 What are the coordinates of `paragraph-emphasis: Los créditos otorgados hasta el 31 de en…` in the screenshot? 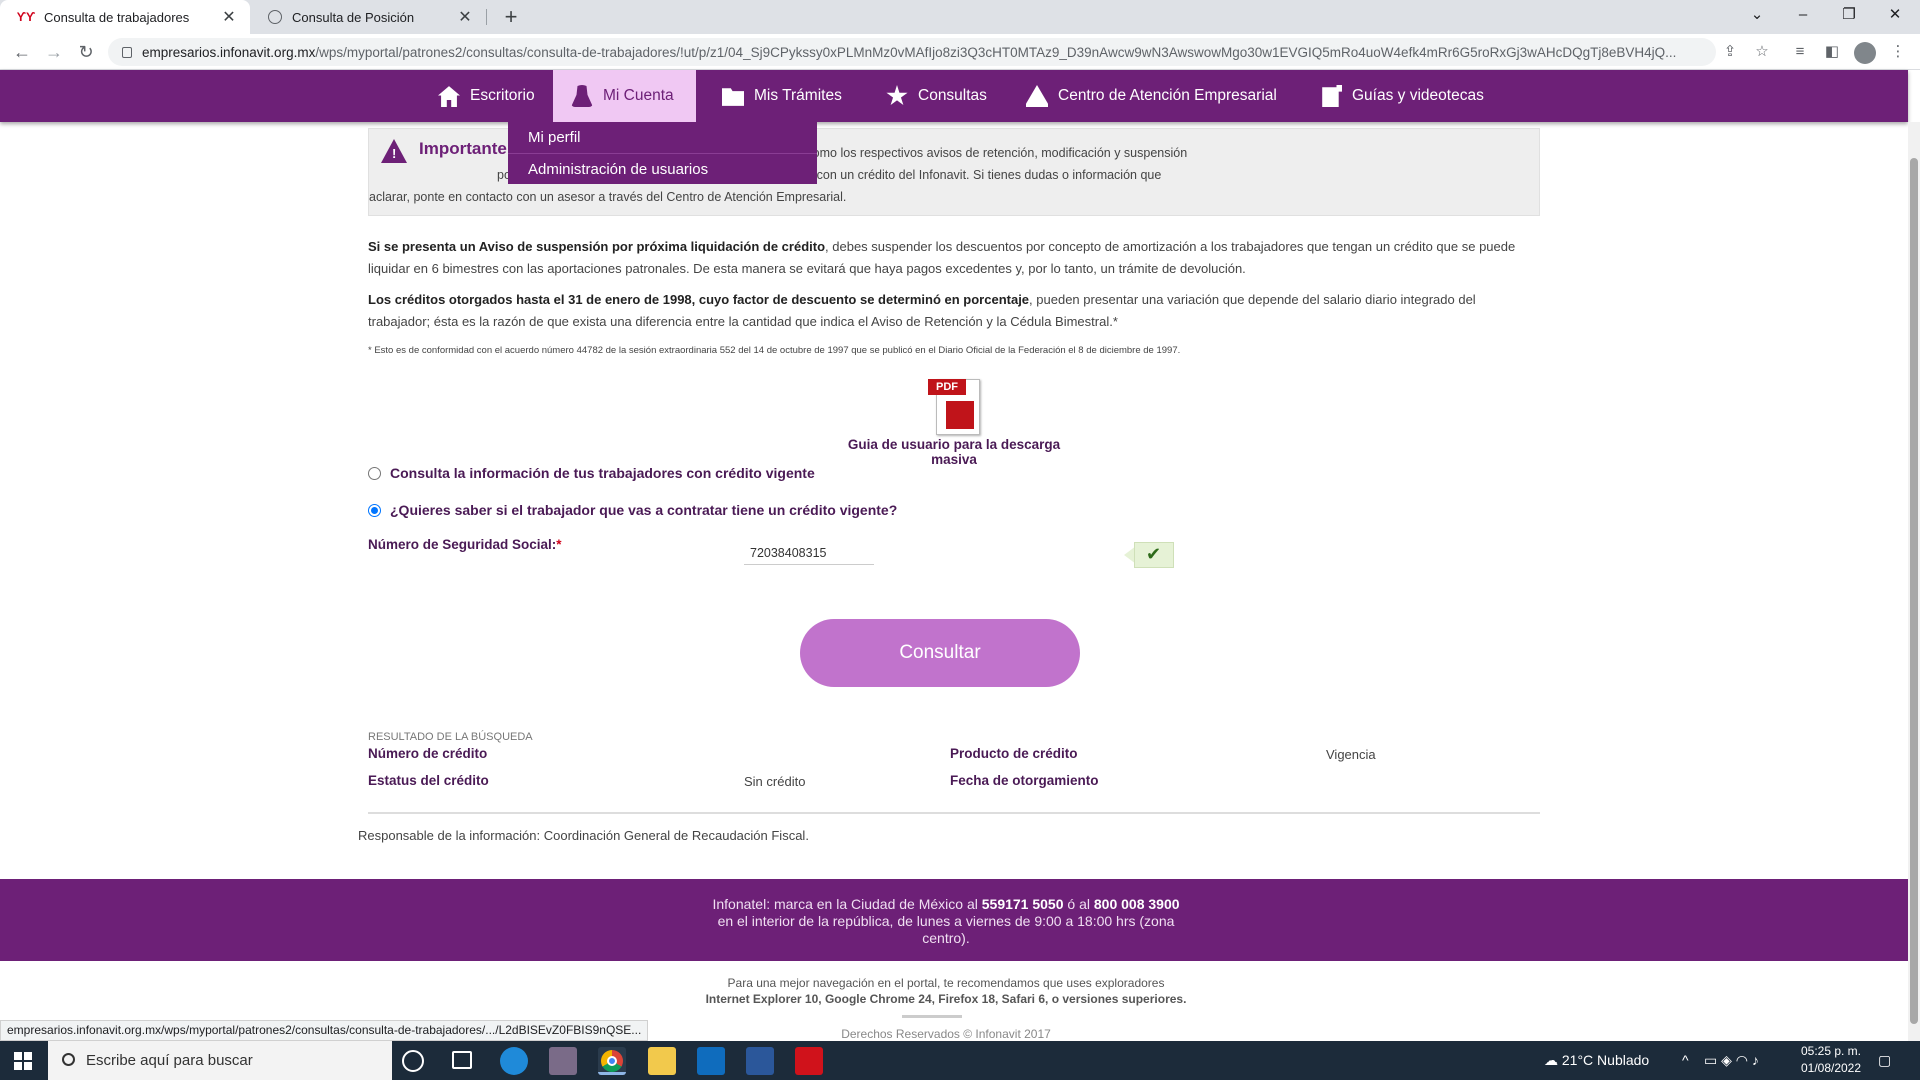 It's located at (699, 299).